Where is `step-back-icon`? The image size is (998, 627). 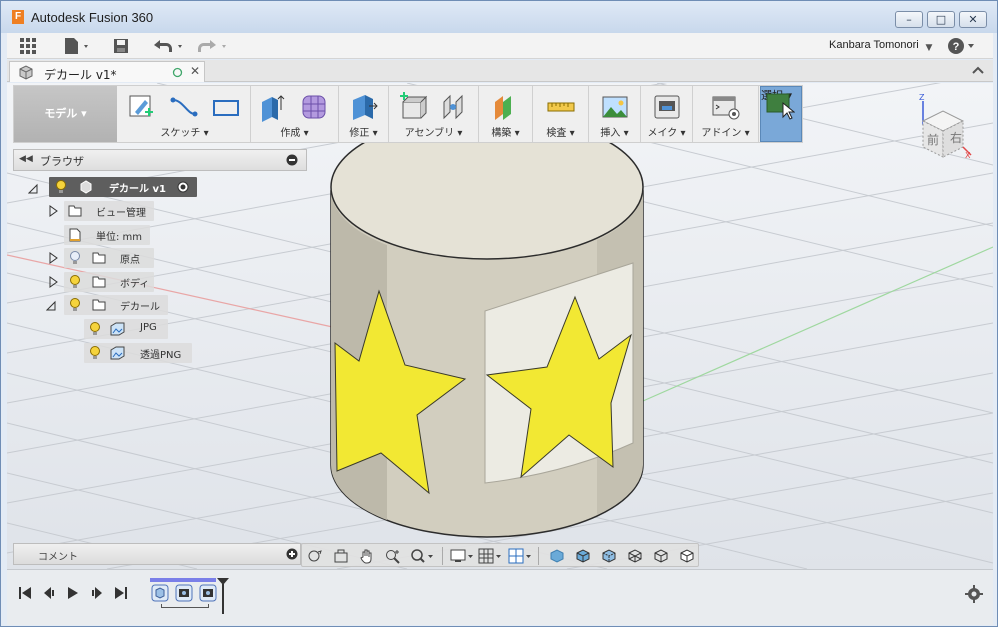
step-back-icon is located at coordinates (49, 593).